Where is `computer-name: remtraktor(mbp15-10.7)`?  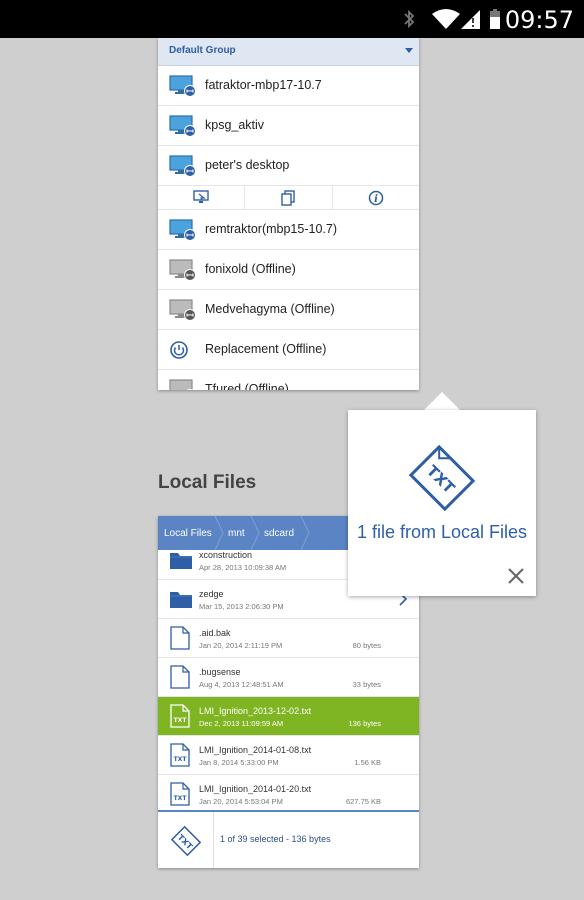
computer-name: remtraktor(mbp15-10.7) is located at coordinates (271, 229).